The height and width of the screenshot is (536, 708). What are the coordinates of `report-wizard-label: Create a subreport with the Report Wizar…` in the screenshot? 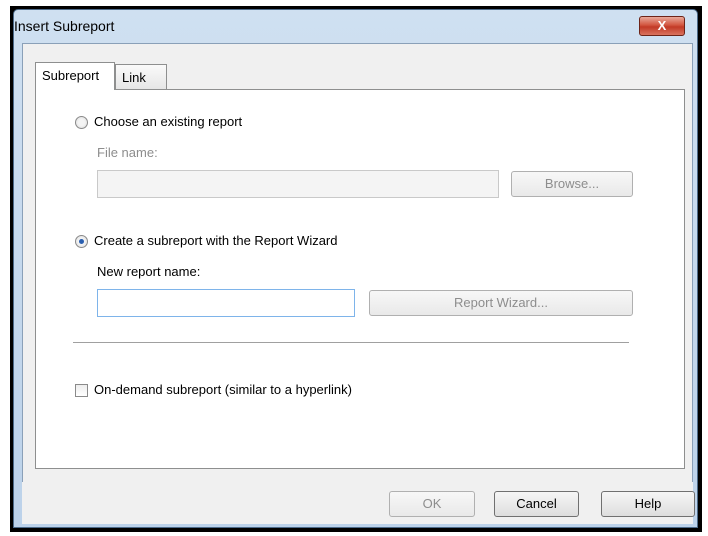 It's located at (216, 240).